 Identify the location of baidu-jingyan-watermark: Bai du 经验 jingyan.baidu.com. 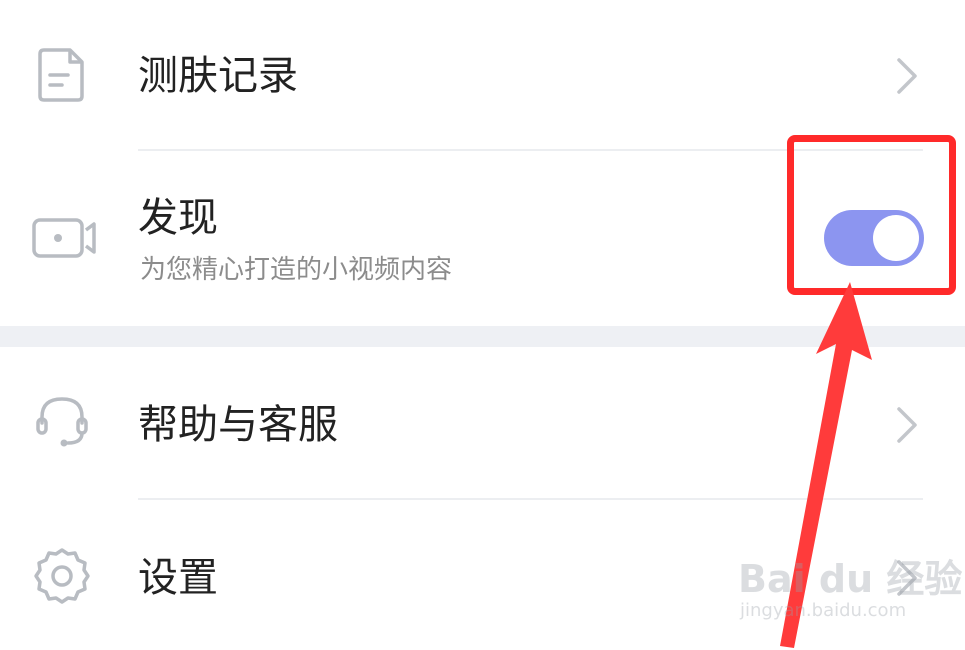
(850, 593).